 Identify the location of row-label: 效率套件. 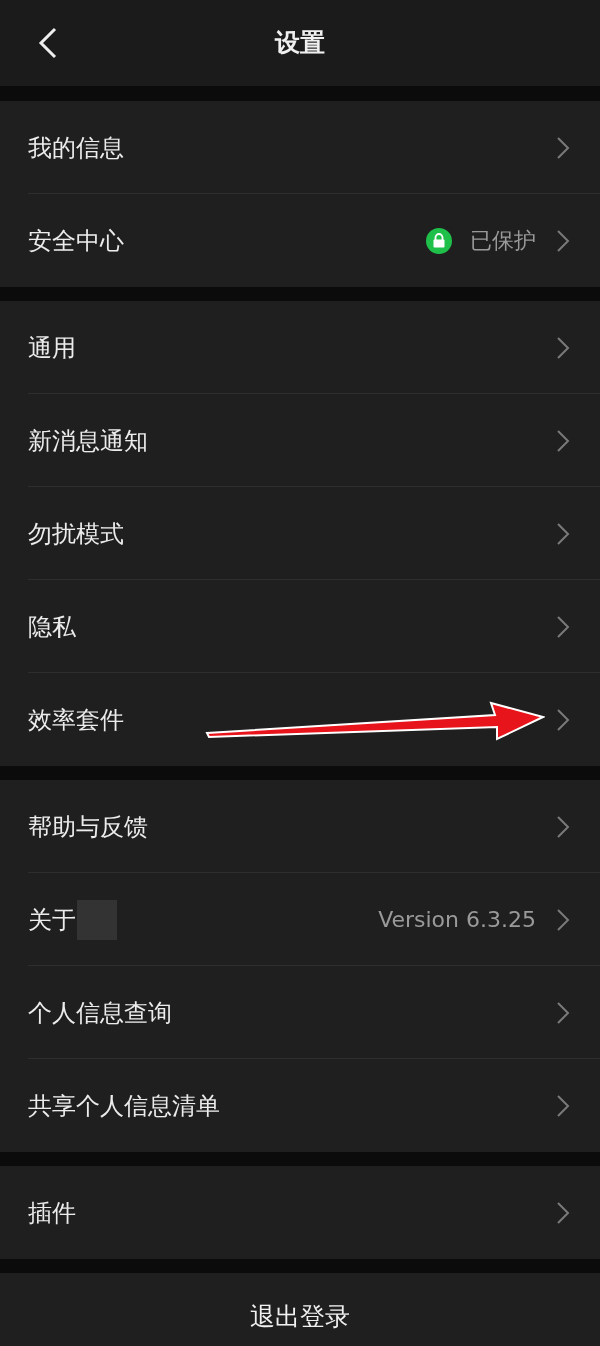
(76, 720).